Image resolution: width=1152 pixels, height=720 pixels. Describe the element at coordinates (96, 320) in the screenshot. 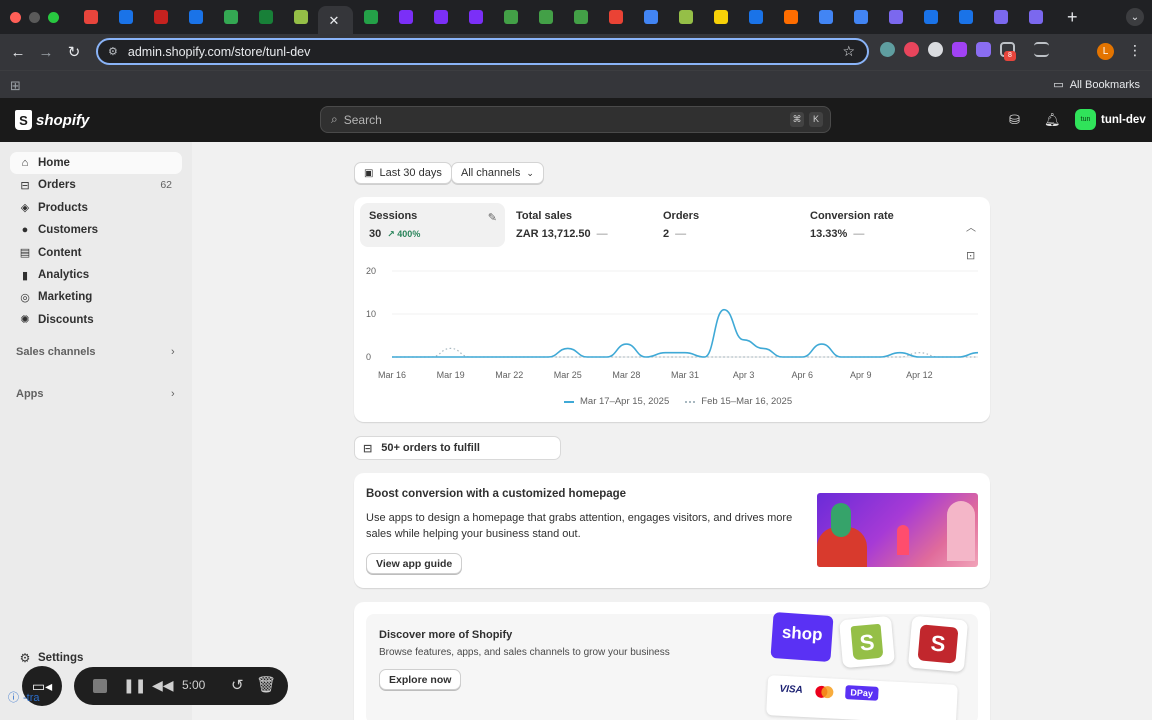

I see `sidebar-item-discounts: ✺ Discounts` at that location.